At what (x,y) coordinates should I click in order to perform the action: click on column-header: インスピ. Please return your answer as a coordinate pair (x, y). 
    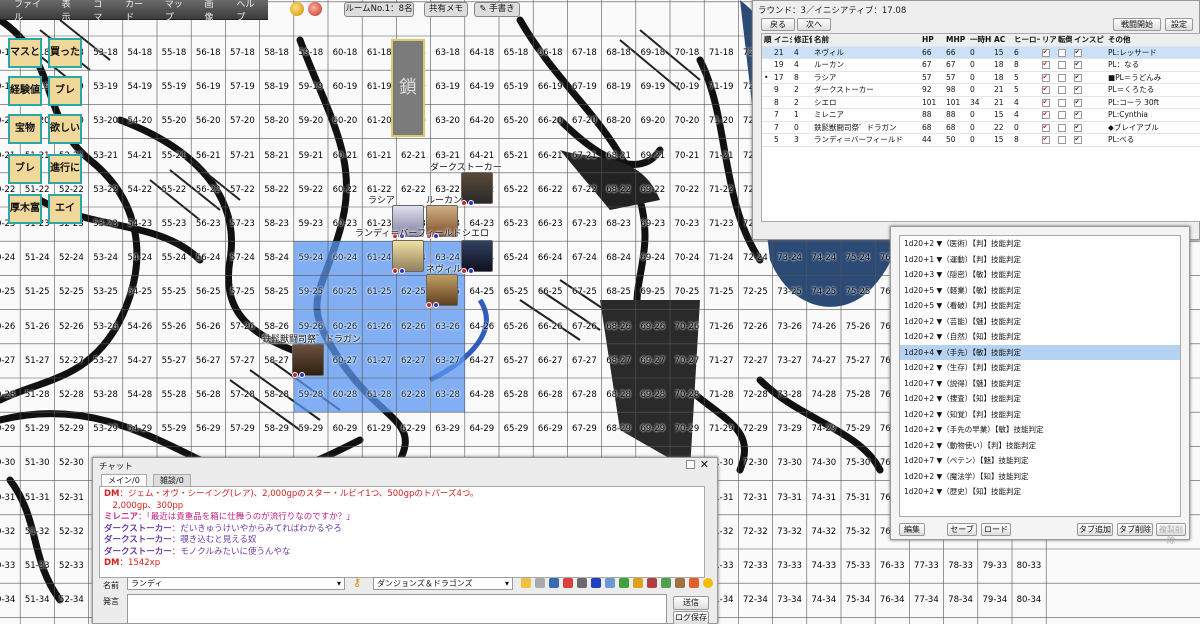
    Looking at the image, I should click on (1089, 40).